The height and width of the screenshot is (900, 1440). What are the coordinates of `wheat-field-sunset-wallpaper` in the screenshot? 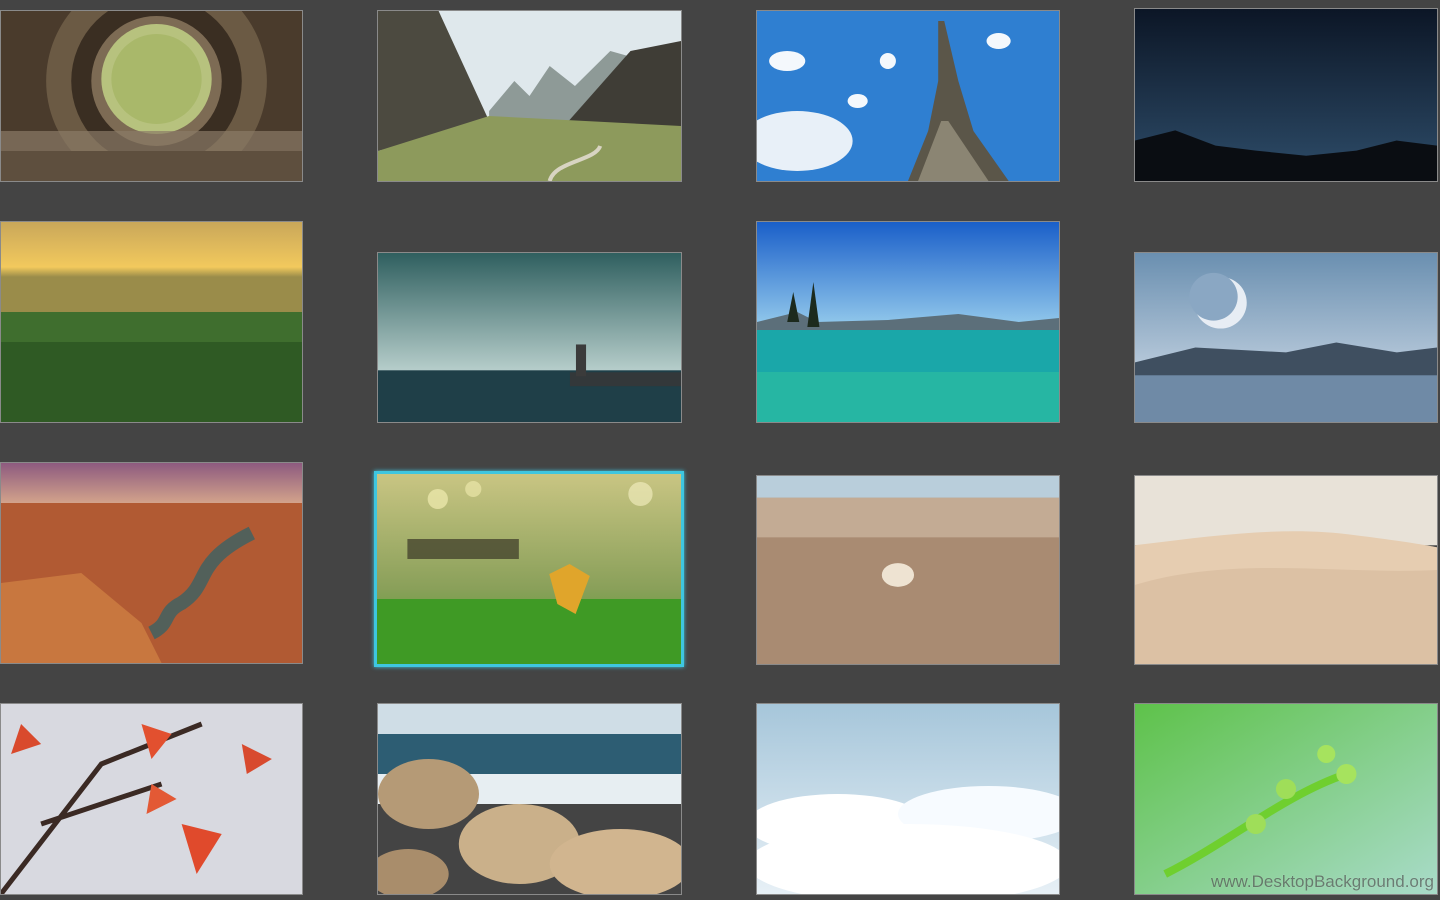 It's located at (151, 322).